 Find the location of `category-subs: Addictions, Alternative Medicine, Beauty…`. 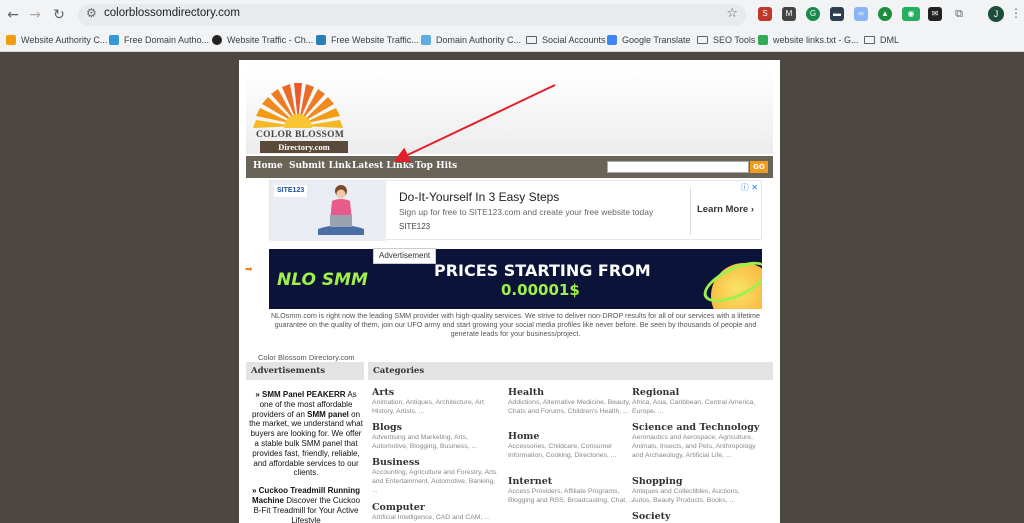

category-subs: Addictions, Alternative Medicine, Beauty… is located at coordinates (572, 408).